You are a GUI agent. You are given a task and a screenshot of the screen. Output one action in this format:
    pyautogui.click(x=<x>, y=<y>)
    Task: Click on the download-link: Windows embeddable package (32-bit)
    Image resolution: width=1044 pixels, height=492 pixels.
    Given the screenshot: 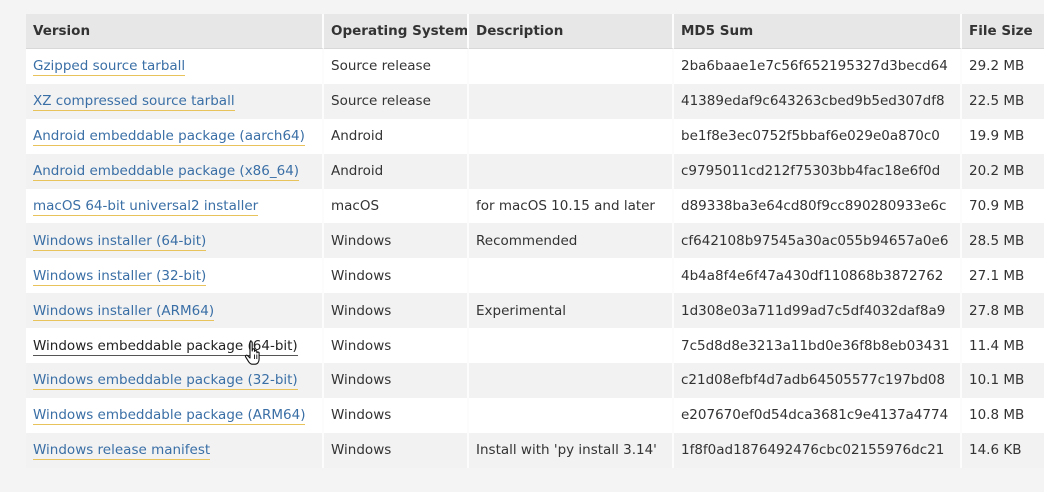 What is the action you would take?
    pyautogui.click(x=165, y=381)
    